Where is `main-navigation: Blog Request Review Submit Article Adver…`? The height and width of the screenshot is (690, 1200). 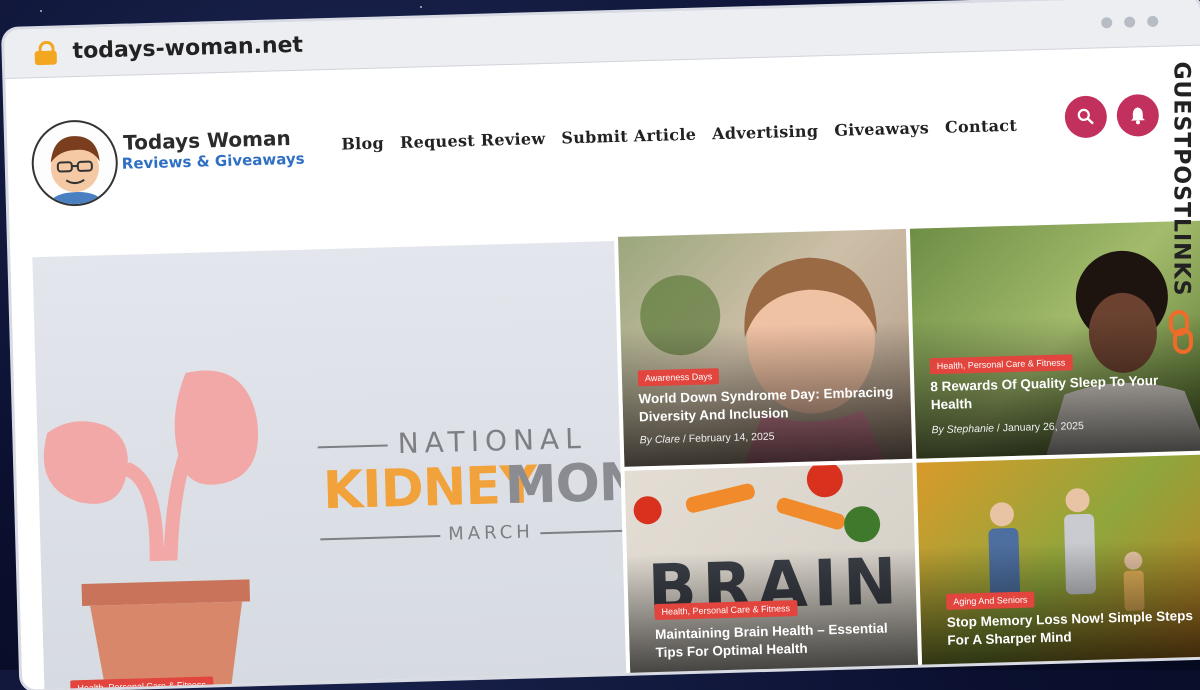 main-navigation: Blog Request Review Submit Article Adver… is located at coordinates (679, 135).